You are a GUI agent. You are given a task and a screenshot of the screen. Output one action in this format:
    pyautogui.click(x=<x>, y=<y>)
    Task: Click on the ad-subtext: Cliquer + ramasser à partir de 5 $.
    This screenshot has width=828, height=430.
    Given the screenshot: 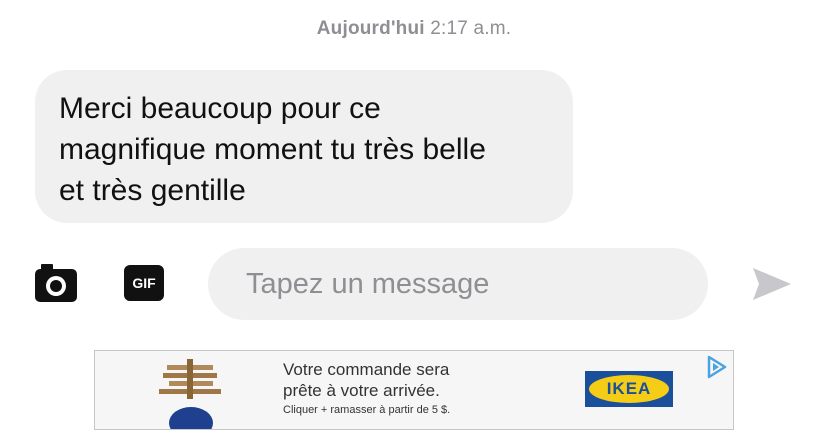 What is the action you would take?
    pyautogui.click(x=367, y=410)
    